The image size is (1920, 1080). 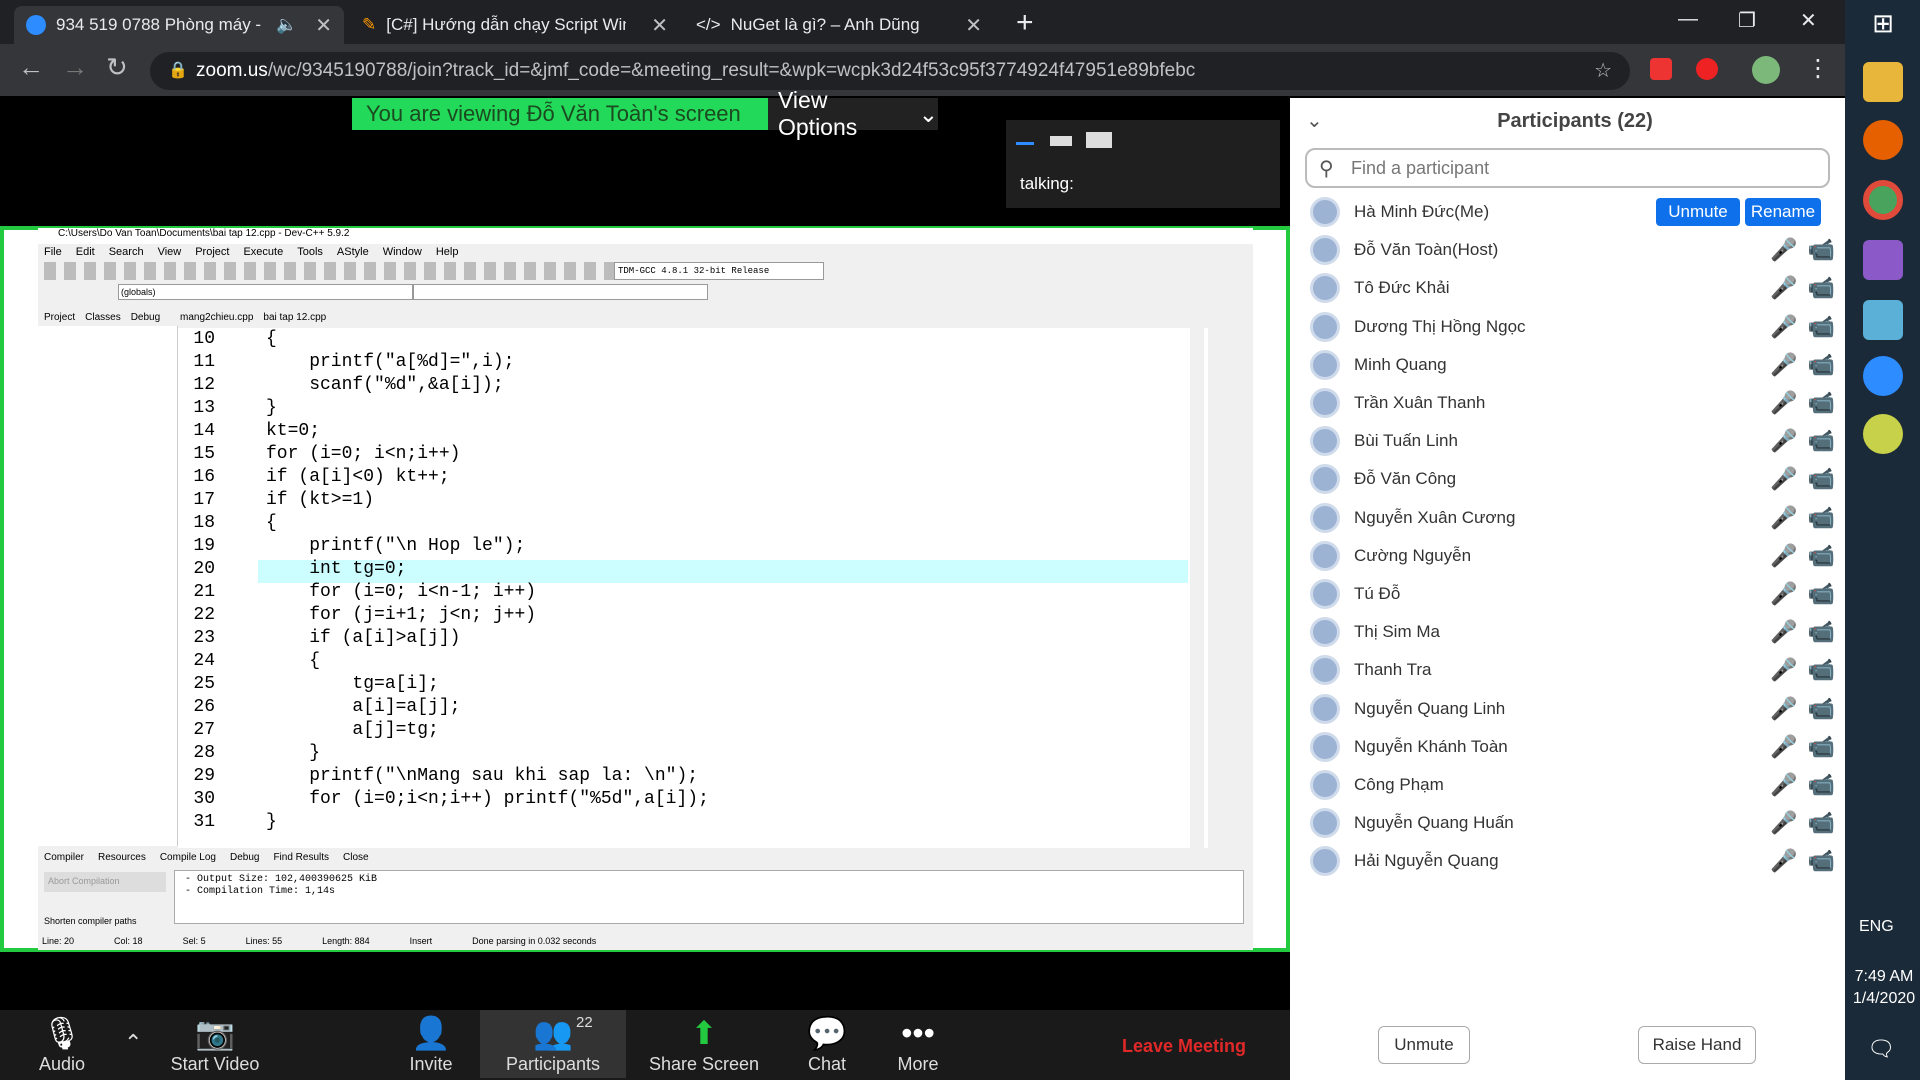 I want to click on editor-scrollbar, so click(x=1197, y=588).